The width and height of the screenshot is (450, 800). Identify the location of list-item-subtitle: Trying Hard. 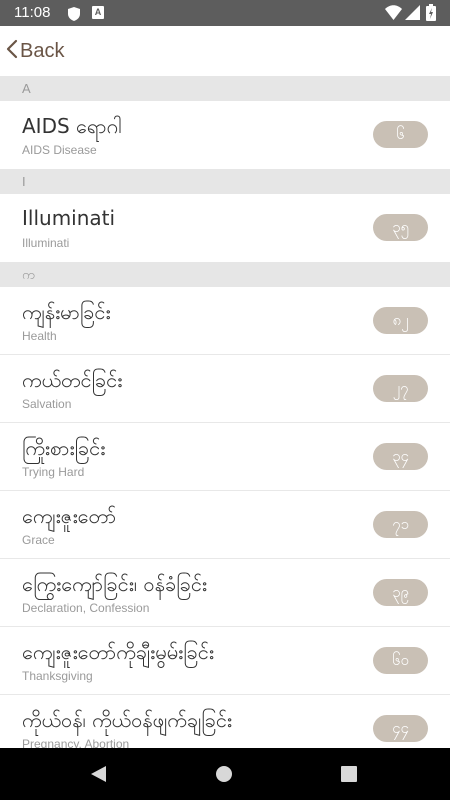
(53, 472).